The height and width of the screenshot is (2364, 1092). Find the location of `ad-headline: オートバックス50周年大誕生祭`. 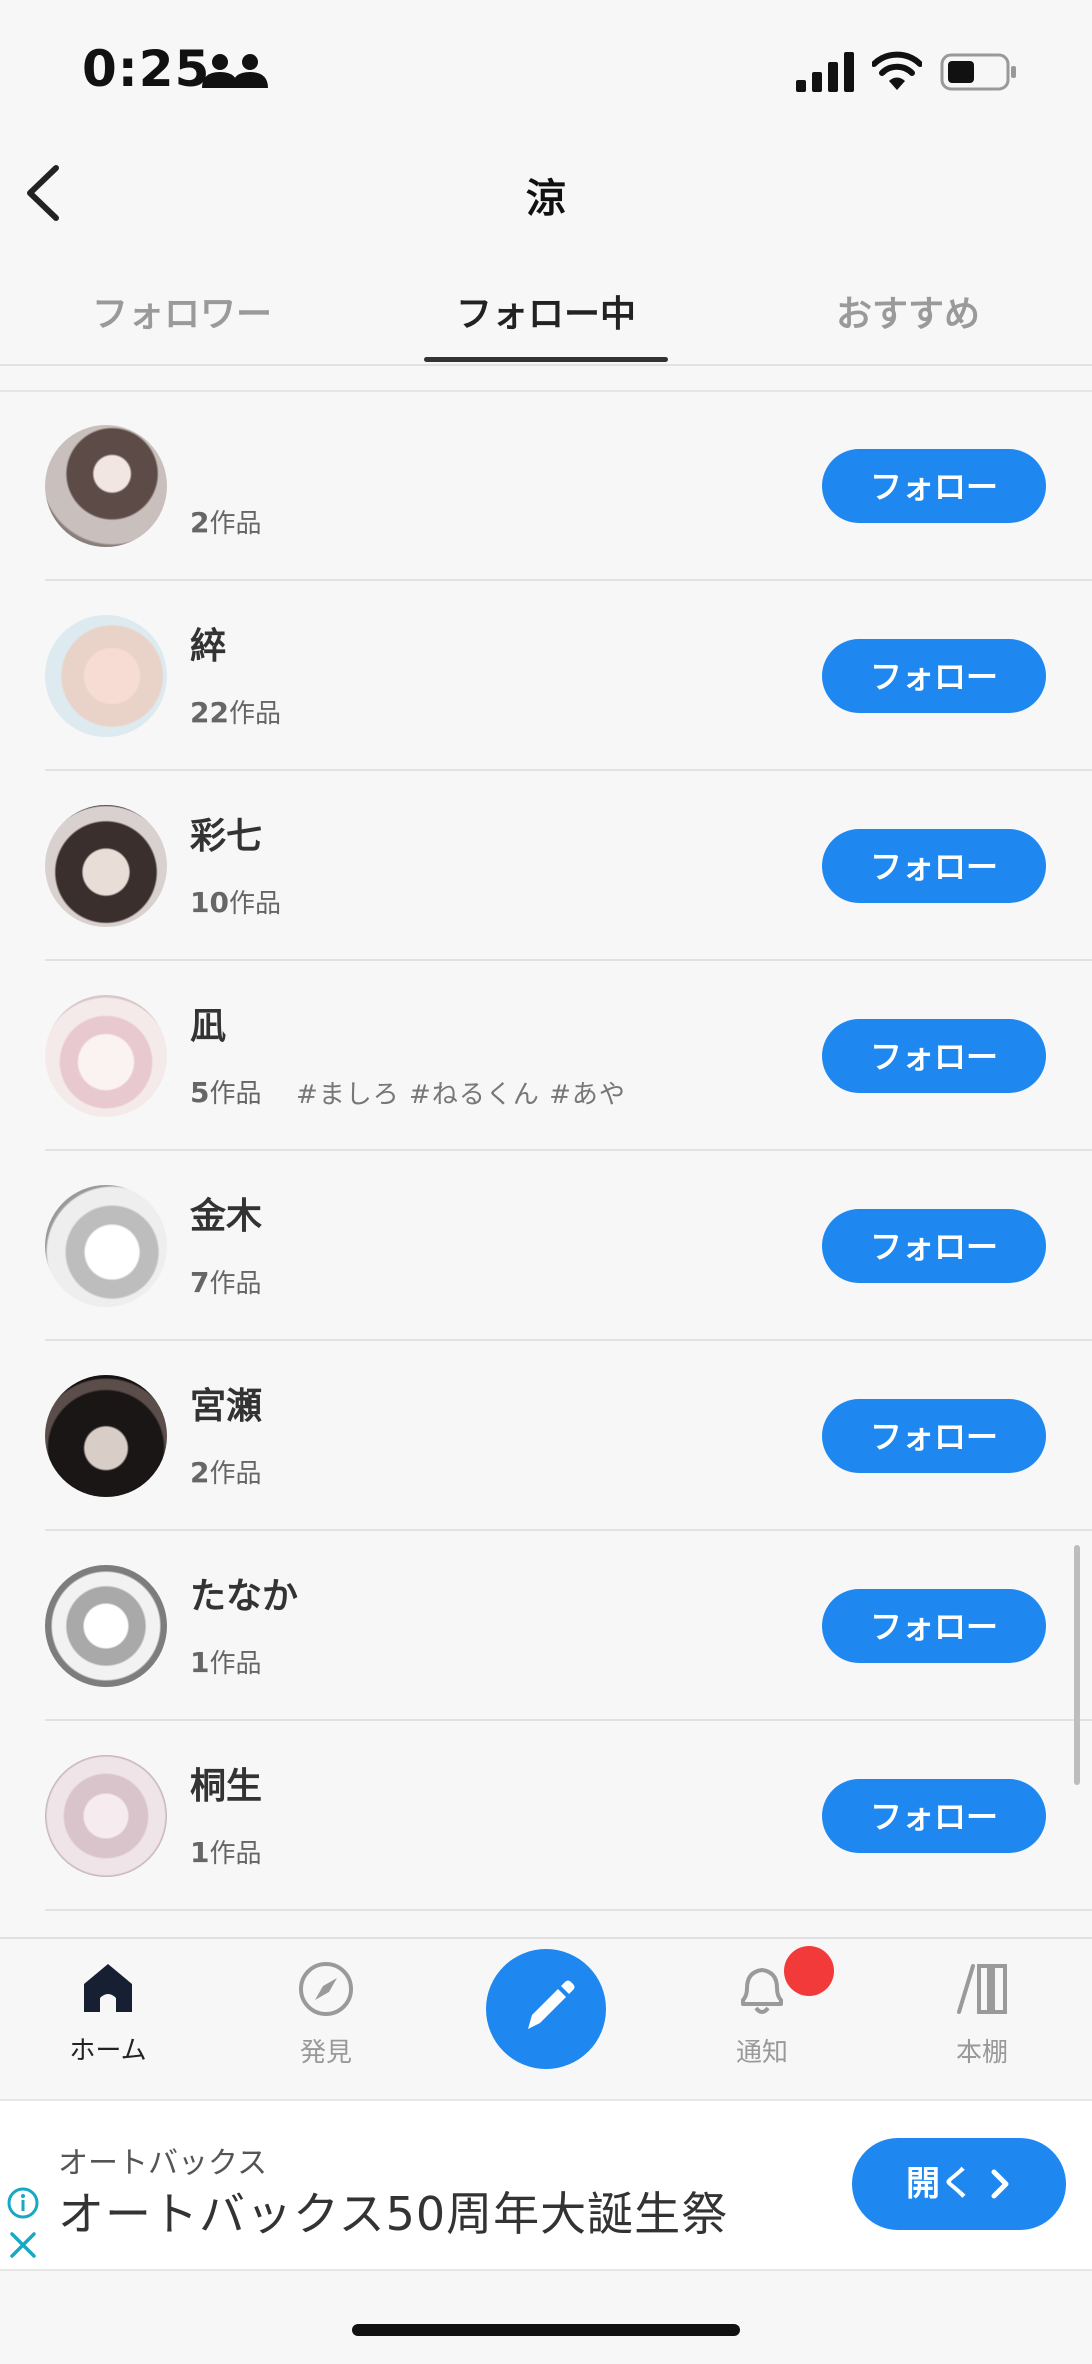

ad-headline: オートバックス50周年大誕生祭 is located at coordinates (393, 2211).